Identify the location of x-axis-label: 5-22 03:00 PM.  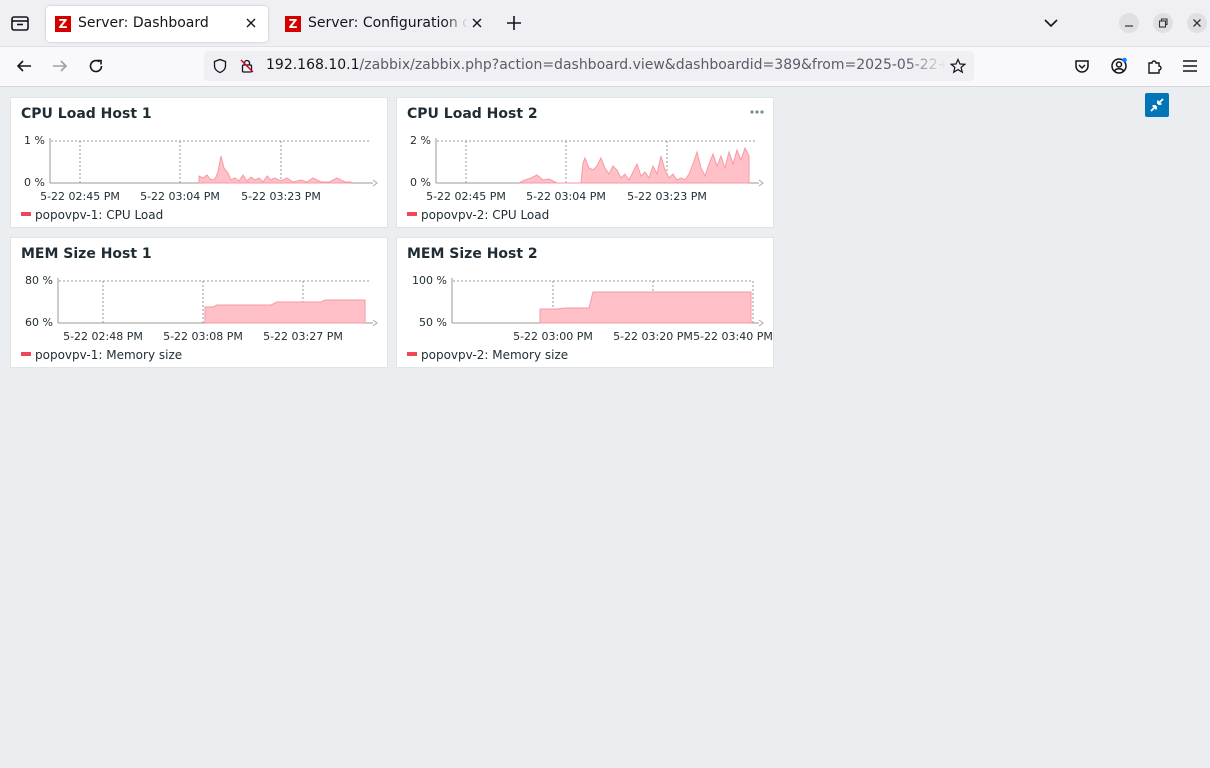
(553, 336).